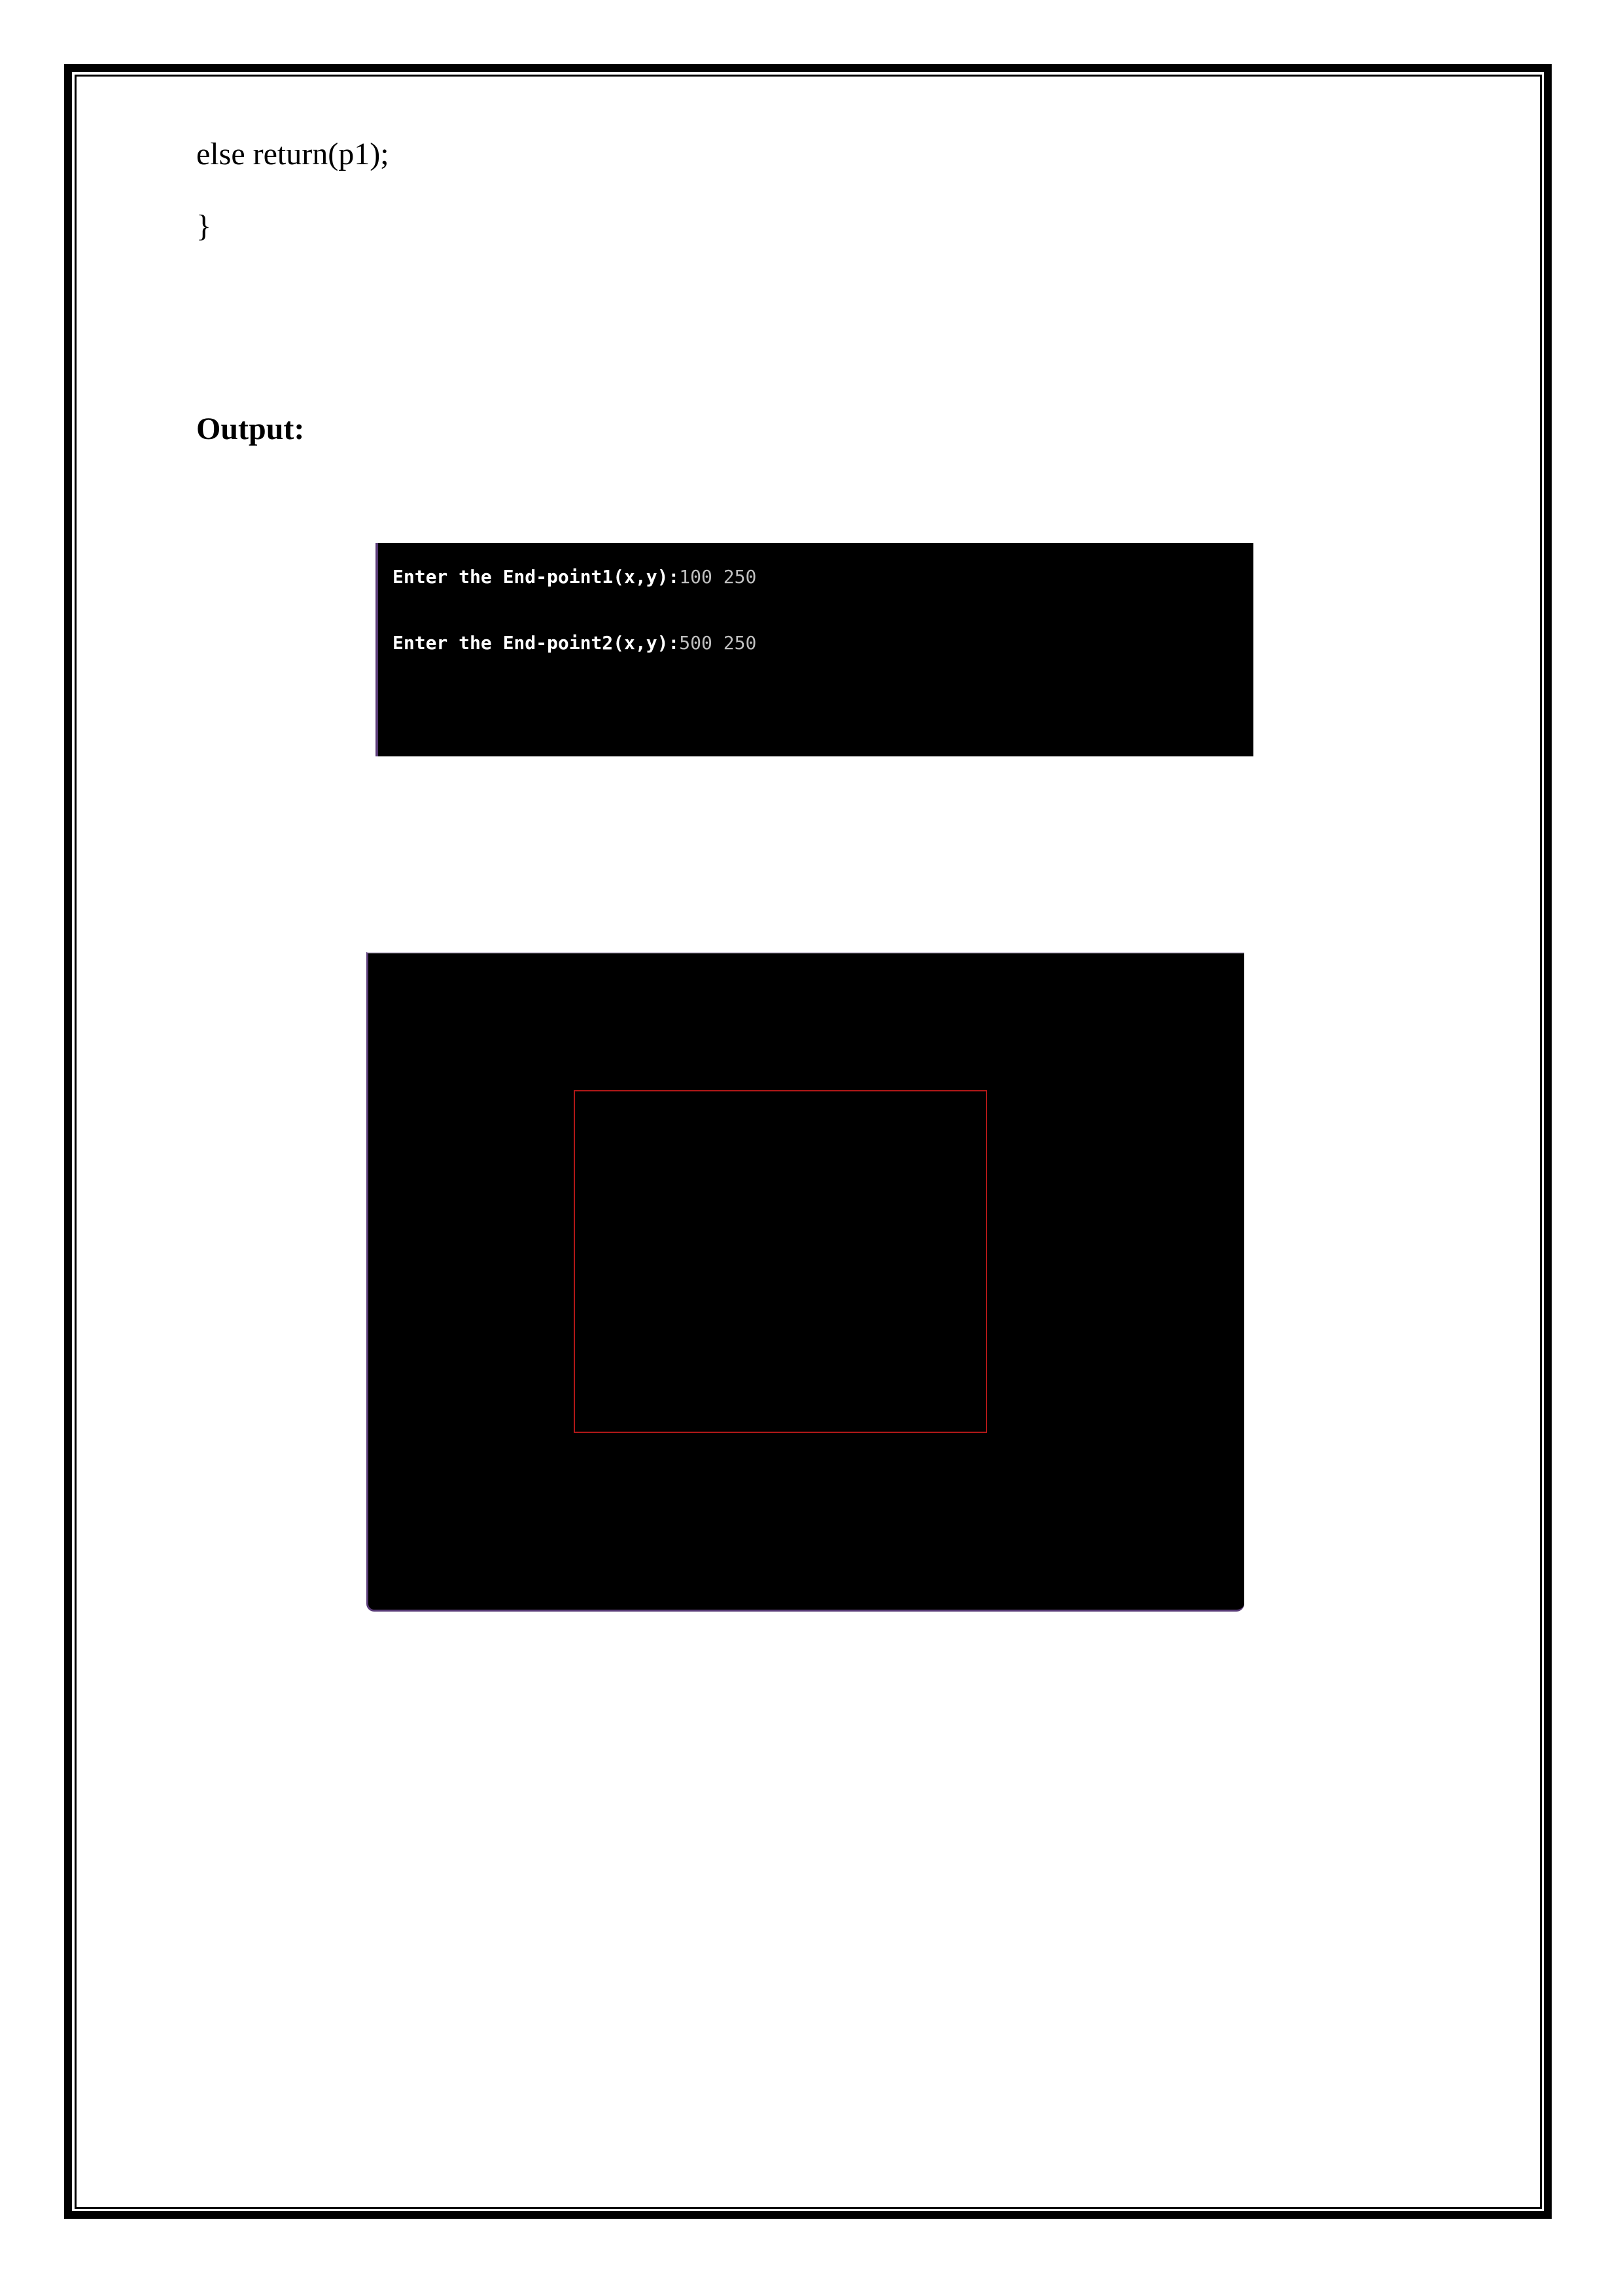 Image resolution: width=1623 pixels, height=2296 pixels. What do you see at coordinates (292, 154) in the screenshot?
I see `code-line: else return(p1);` at bounding box center [292, 154].